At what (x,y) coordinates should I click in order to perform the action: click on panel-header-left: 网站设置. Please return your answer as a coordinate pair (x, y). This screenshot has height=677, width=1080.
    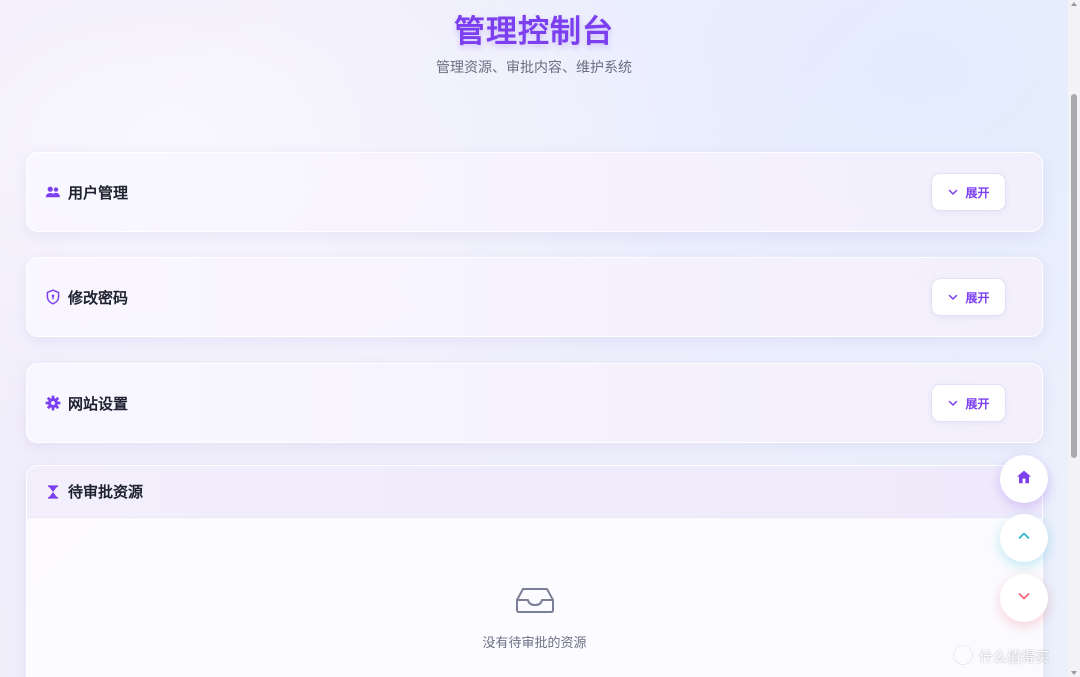
    Looking at the image, I should click on (86, 403).